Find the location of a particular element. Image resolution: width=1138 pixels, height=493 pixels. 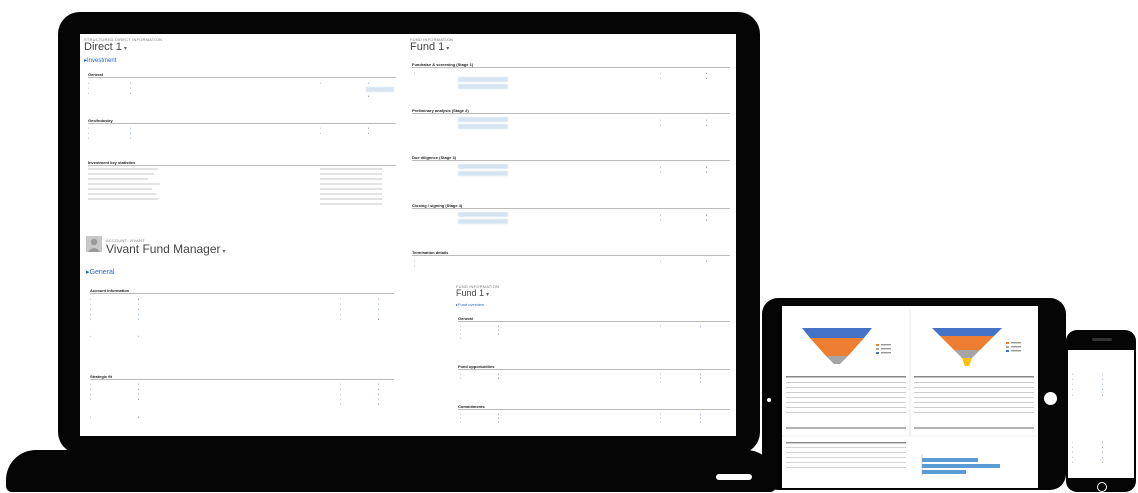

section-general: General is located at coordinates (242, 75).